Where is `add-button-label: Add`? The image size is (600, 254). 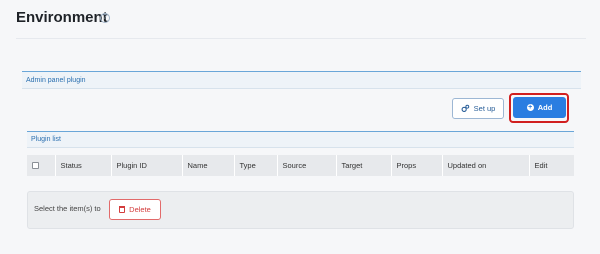
add-button-label: Add is located at coordinates (545, 107).